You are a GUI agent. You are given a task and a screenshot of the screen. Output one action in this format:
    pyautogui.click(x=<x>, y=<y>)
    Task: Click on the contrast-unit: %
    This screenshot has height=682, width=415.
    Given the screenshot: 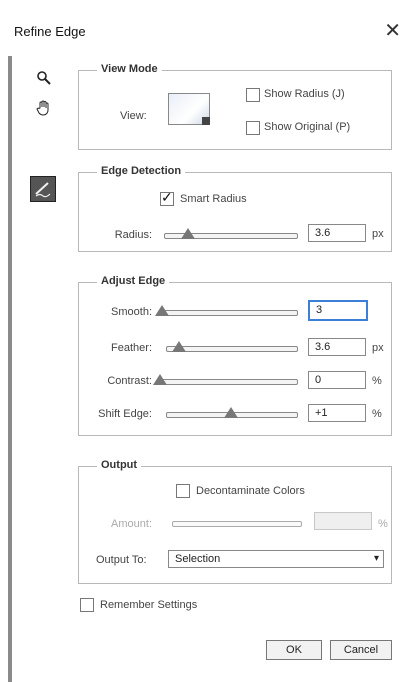 What is the action you would take?
    pyautogui.click(x=377, y=381)
    